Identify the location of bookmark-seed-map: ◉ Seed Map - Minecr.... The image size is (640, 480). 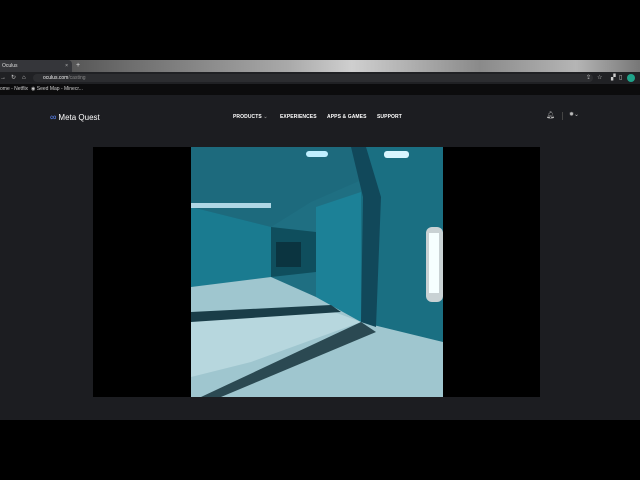
(57, 89).